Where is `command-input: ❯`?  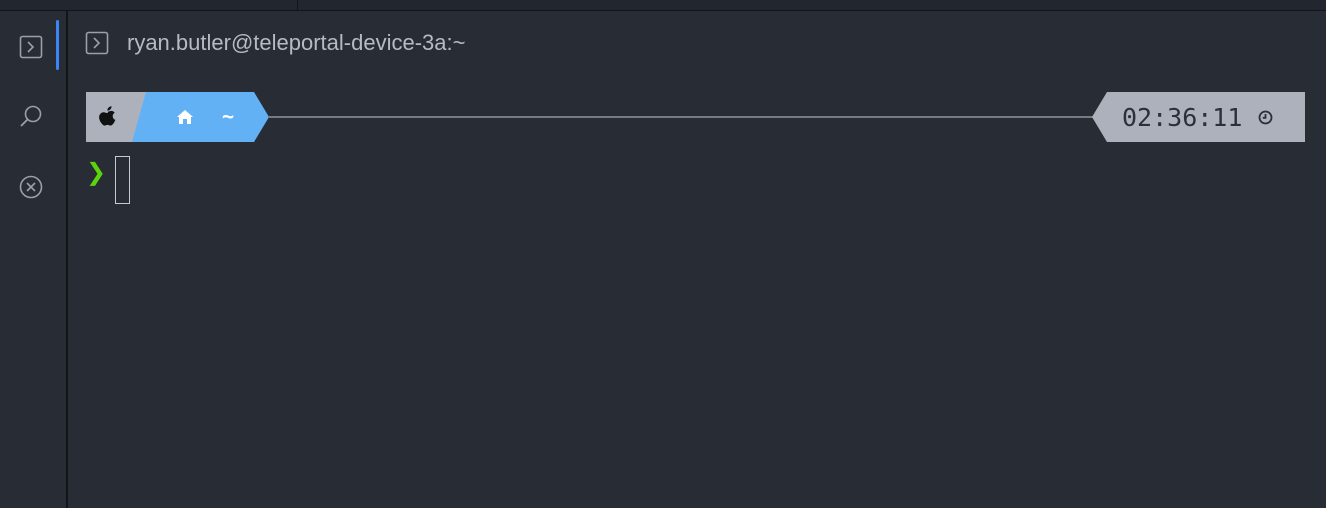 command-input: ❯ is located at coordinates (386, 180).